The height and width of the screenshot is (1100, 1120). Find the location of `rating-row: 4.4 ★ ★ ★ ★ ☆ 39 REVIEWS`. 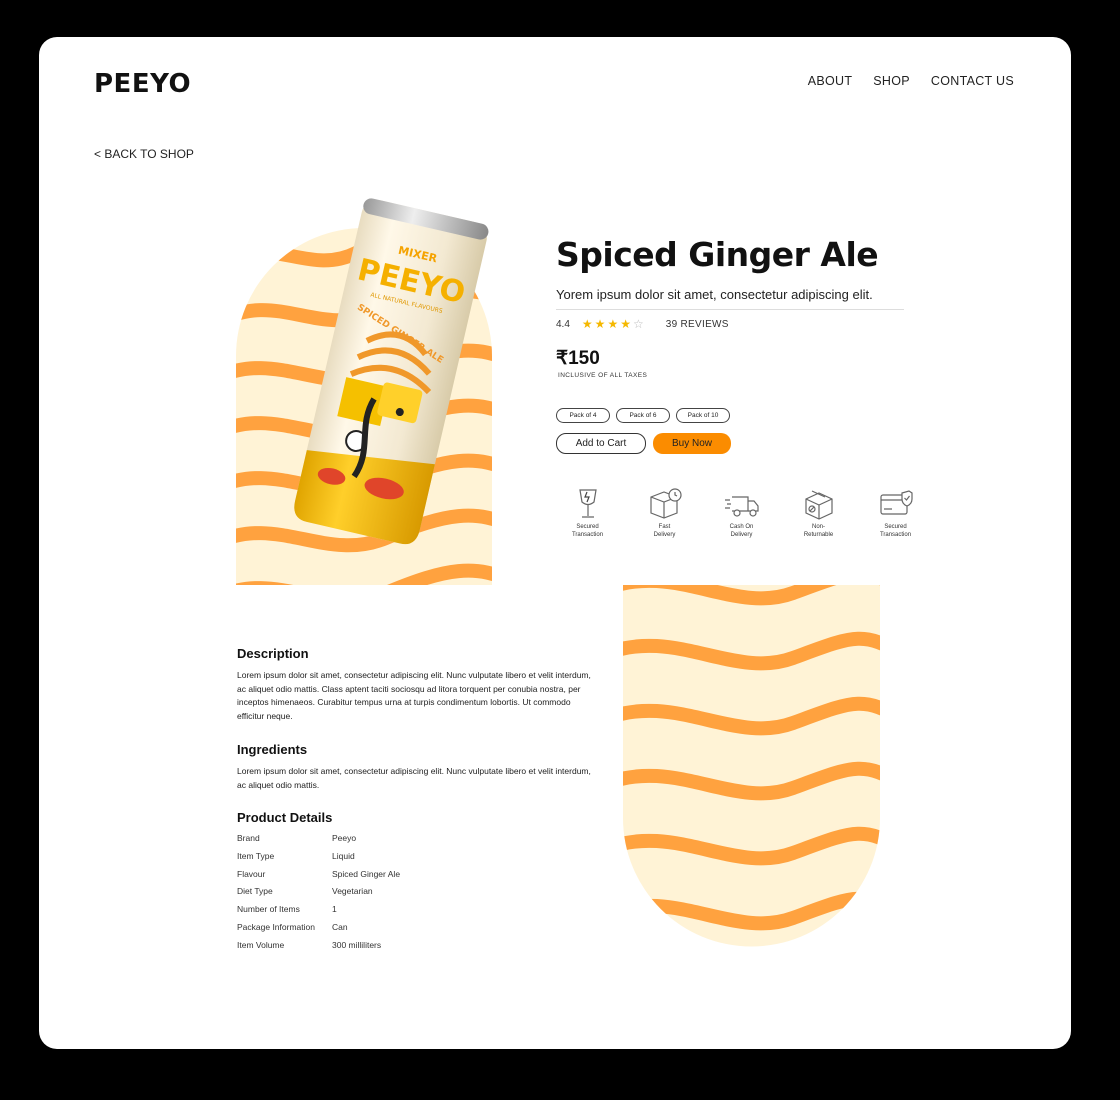

rating-row: 4.4 ★ ★ ★ ★ ☆ 39 REVIEWS is located at coordinates (642, 324).